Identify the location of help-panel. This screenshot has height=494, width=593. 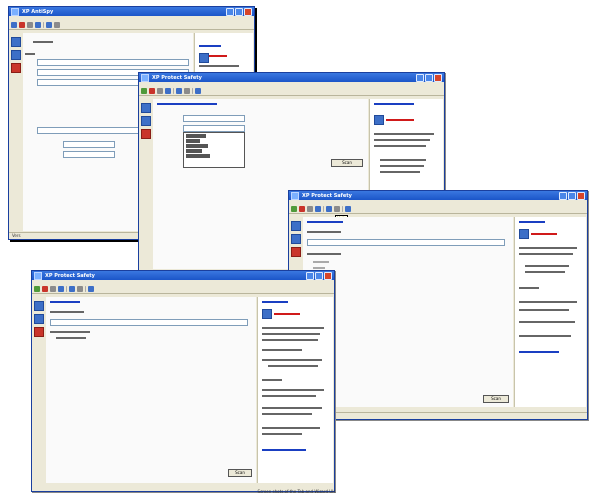
(550, 312).